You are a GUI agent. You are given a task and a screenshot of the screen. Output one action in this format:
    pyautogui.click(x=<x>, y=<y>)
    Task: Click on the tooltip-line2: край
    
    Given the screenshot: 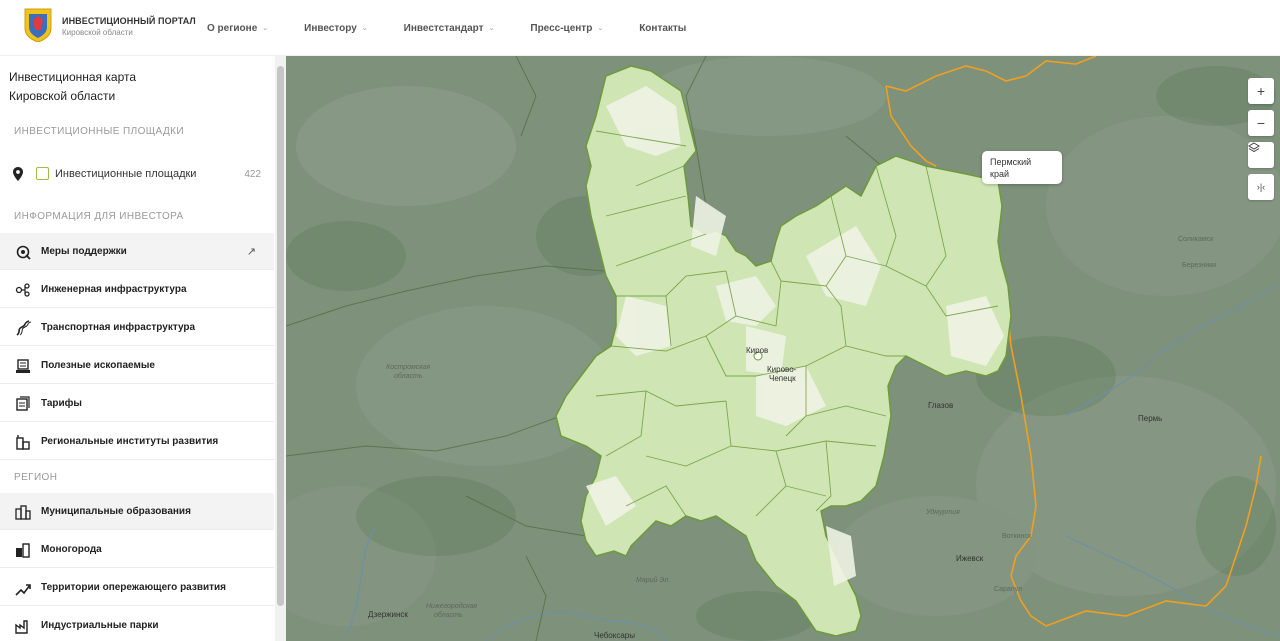 What is the action you would take?
    pyautogui.click(x=999, y=174)
    